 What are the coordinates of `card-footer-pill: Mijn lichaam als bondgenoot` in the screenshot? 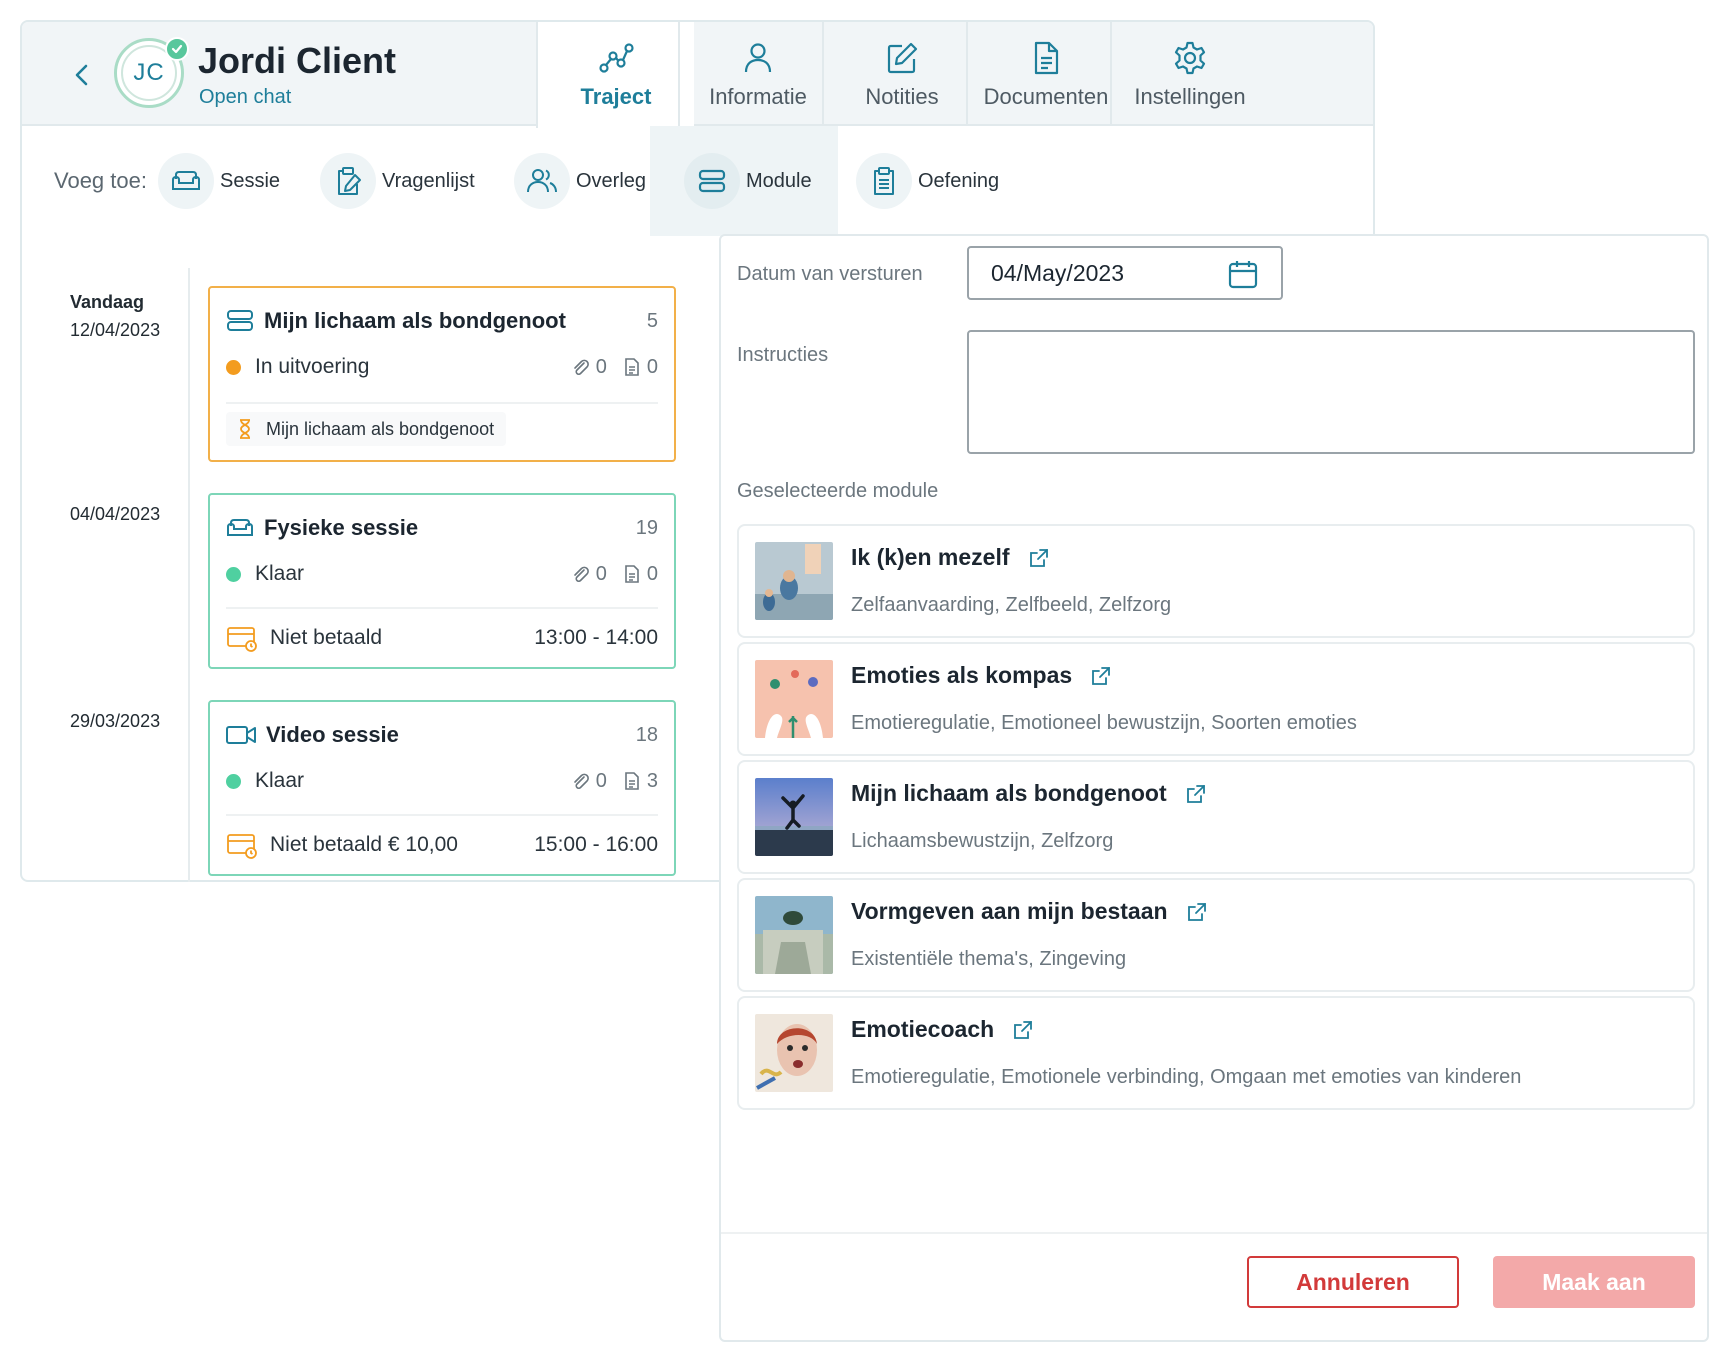 It's located at (366, 429).